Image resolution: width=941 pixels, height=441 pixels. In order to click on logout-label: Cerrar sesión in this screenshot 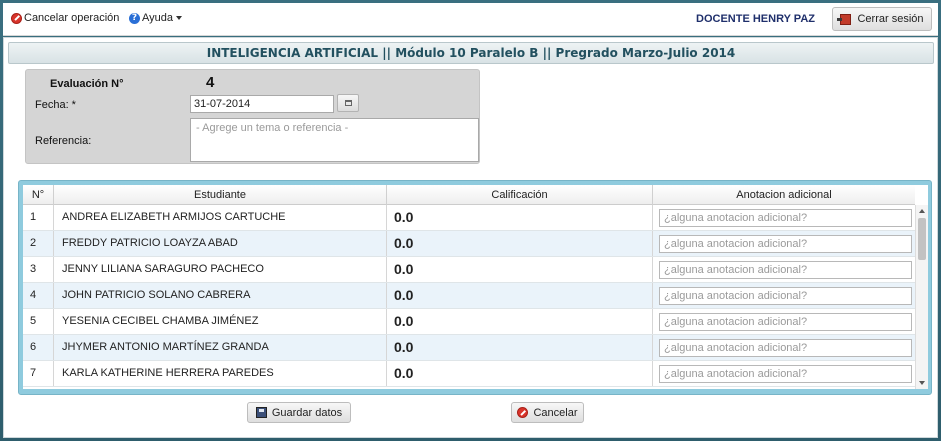, I will do `click(890, 19)`.